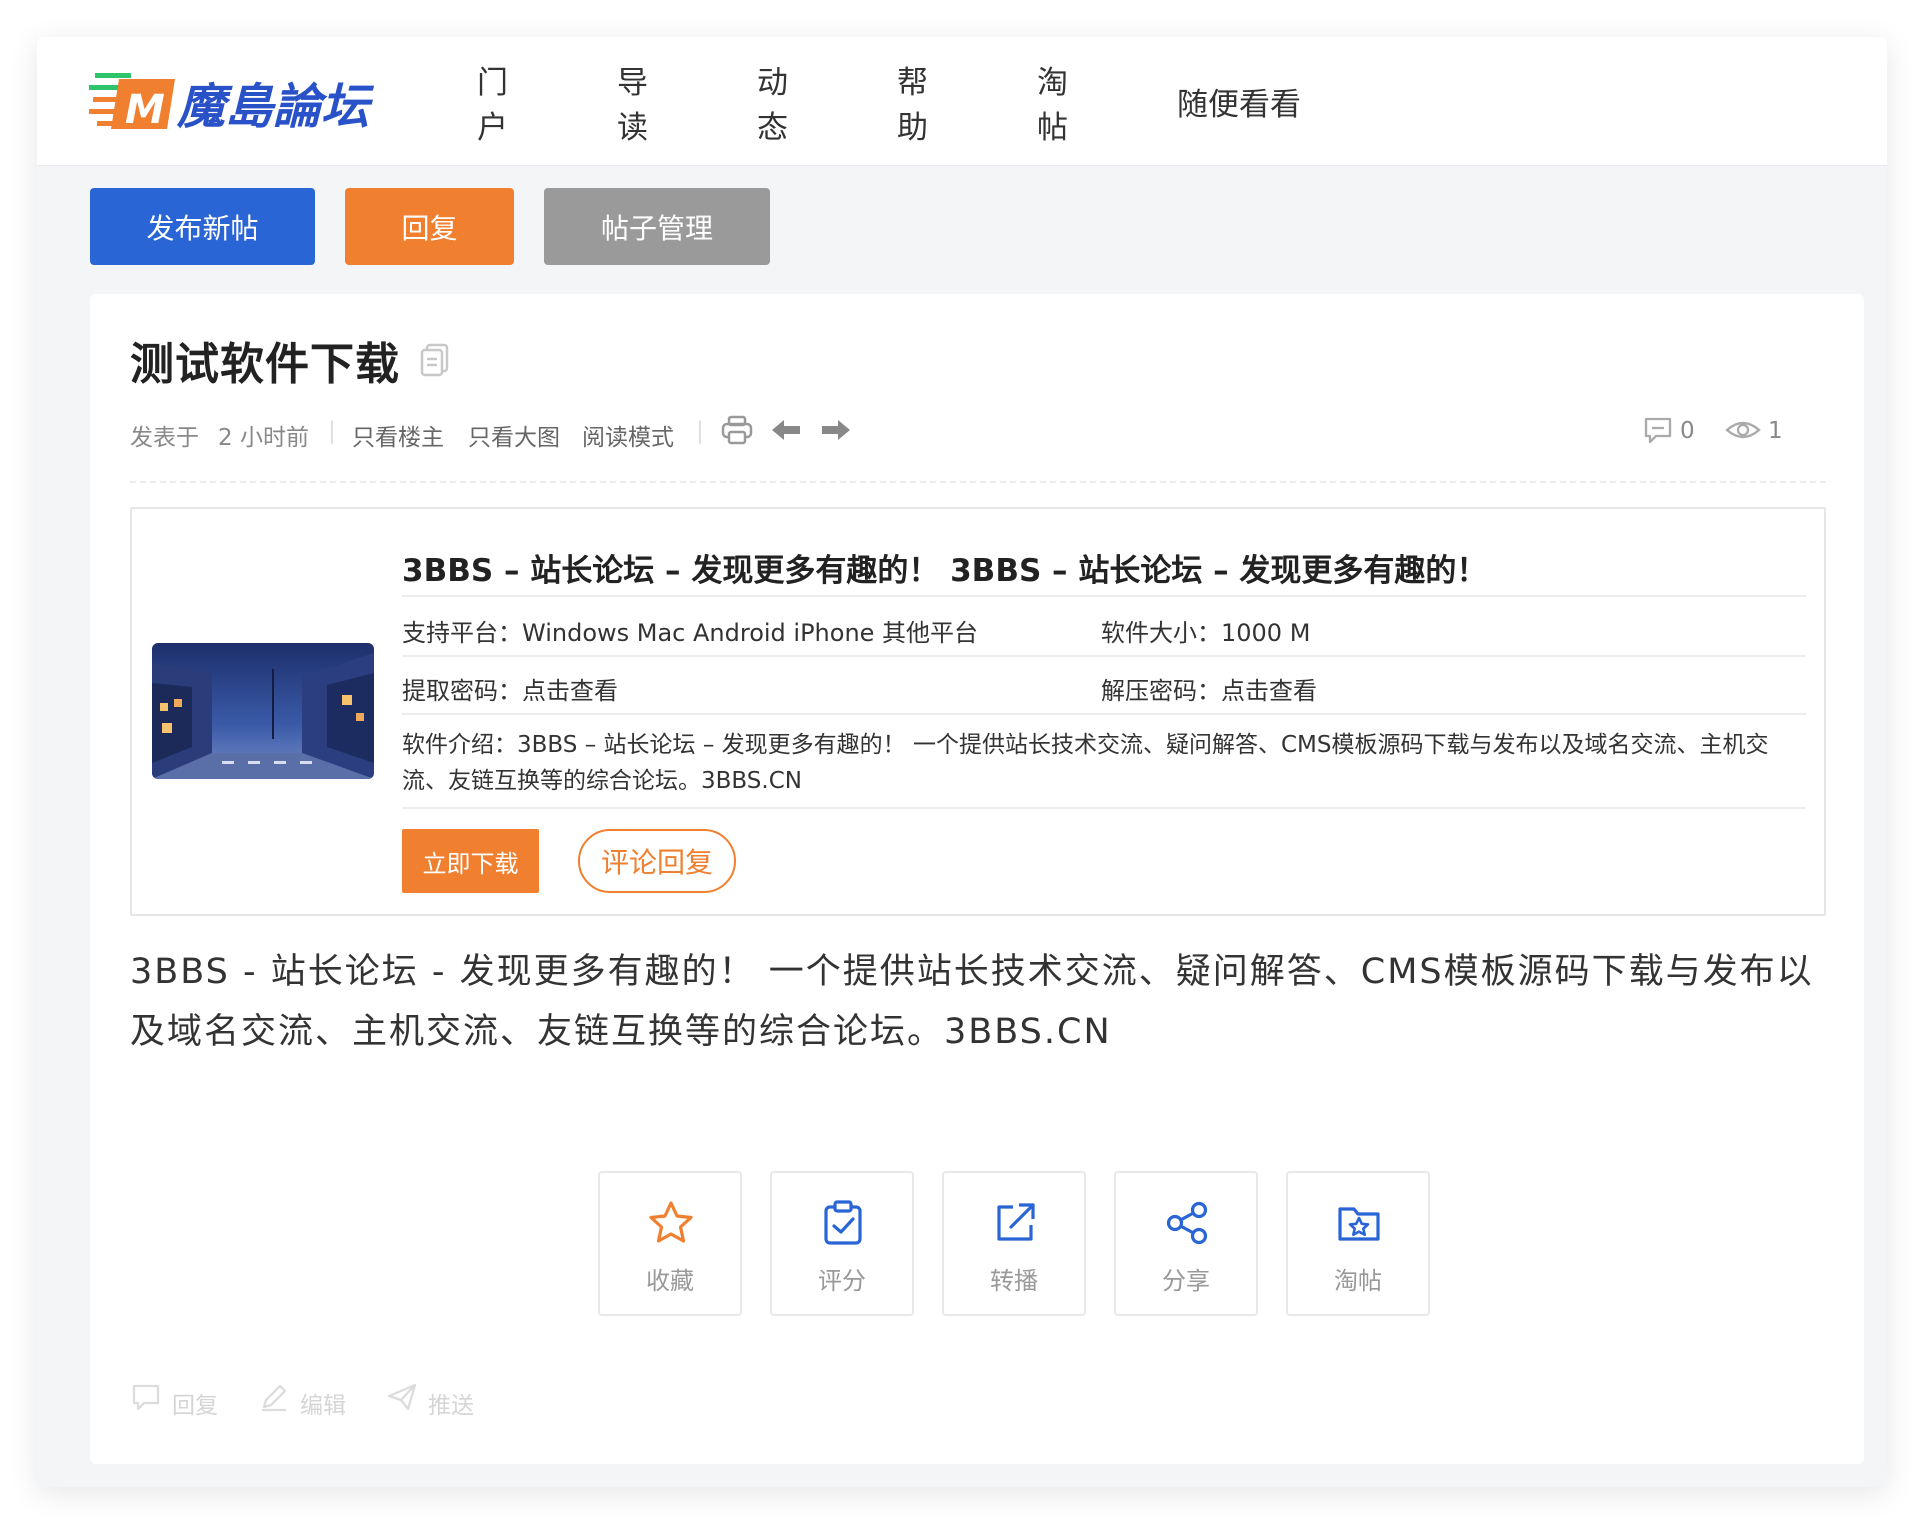  Describe the element at coordinates (1014, 1243) in the screenshot. I see `repost-tile: 转播` at that location.